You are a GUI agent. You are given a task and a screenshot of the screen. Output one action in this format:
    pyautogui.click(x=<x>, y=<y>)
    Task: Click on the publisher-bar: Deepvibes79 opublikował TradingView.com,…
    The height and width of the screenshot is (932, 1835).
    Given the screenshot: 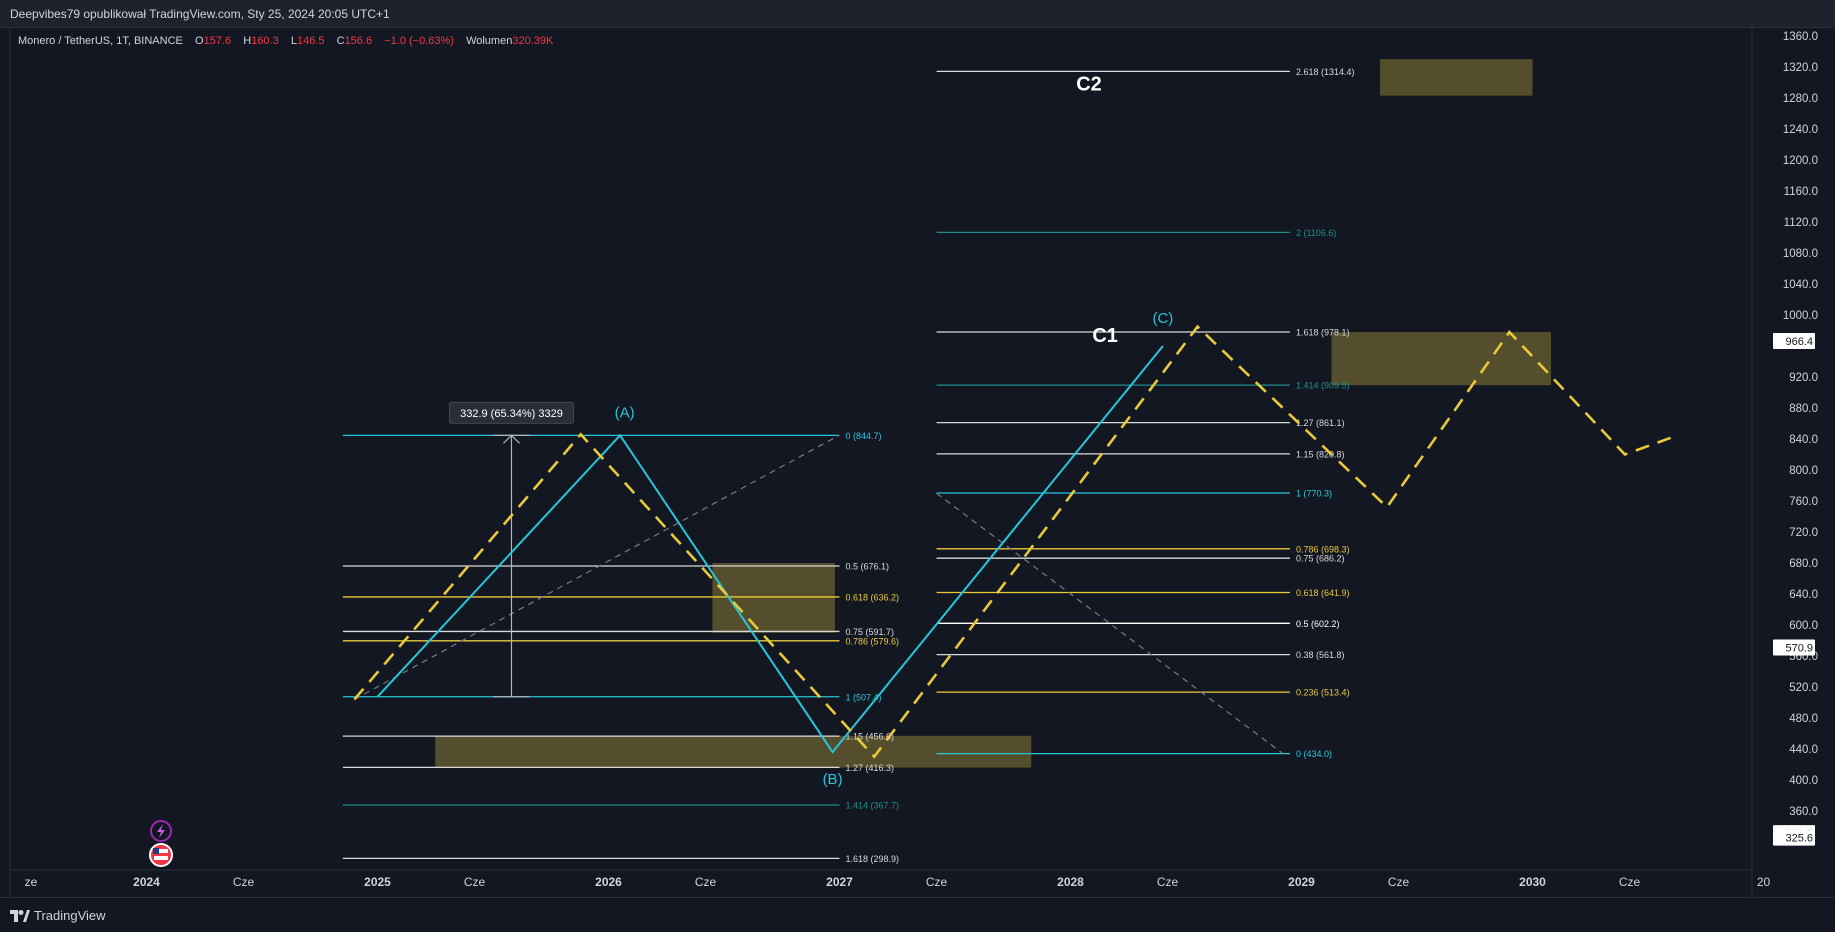 What is the action you would take?
    pyautogui.click(x=917, y=14)
    